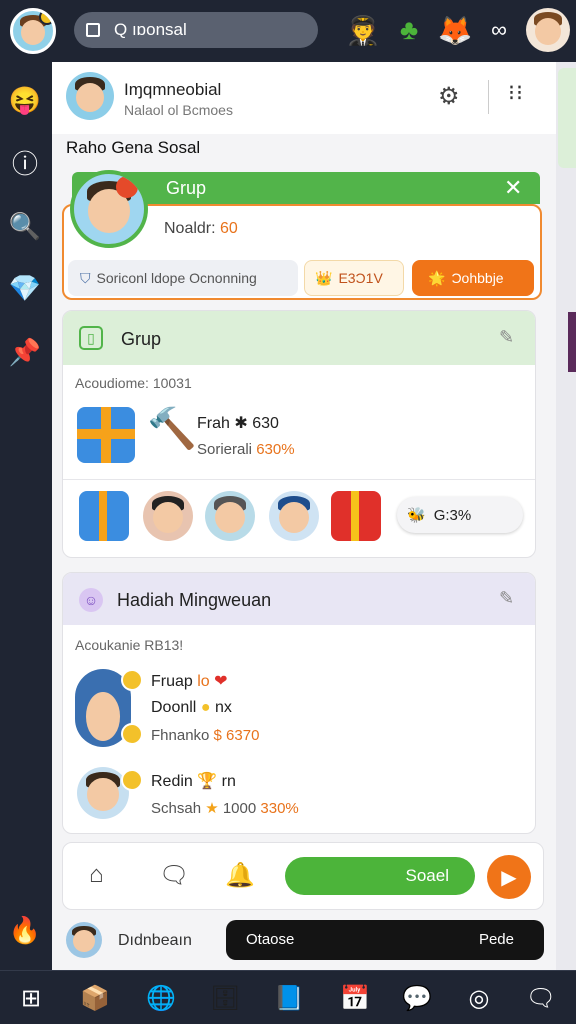 The image size is (576, 1024). I want to click on grup-info-label: Noaldr:, so click(190, 228).